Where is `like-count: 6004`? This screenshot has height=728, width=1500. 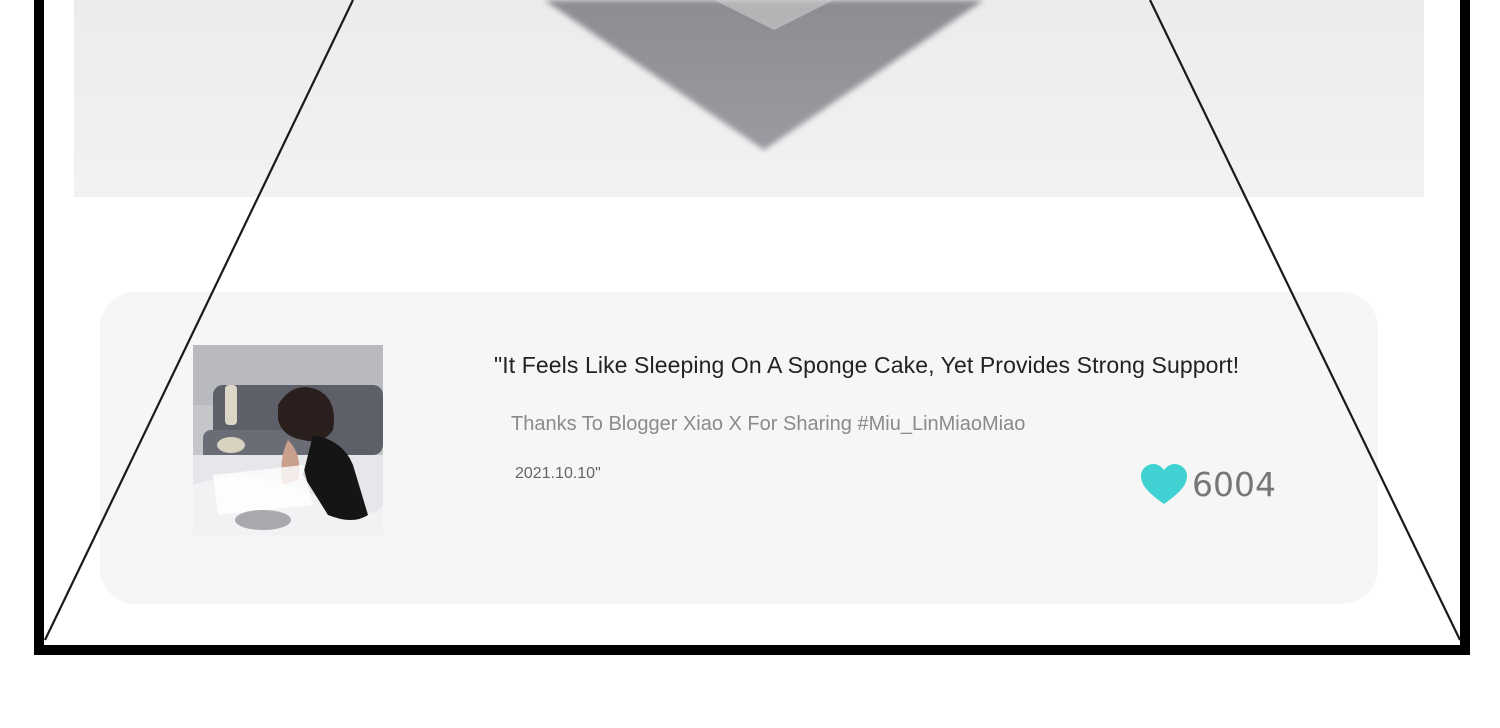 like-count: 6004 is located at coordinates (1234, 484).